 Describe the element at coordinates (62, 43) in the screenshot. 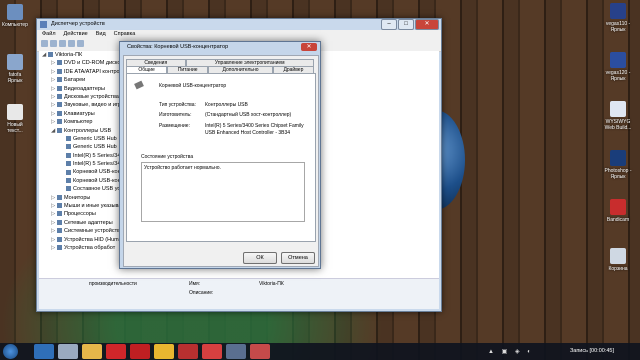

I see `properties-icon` at that location.